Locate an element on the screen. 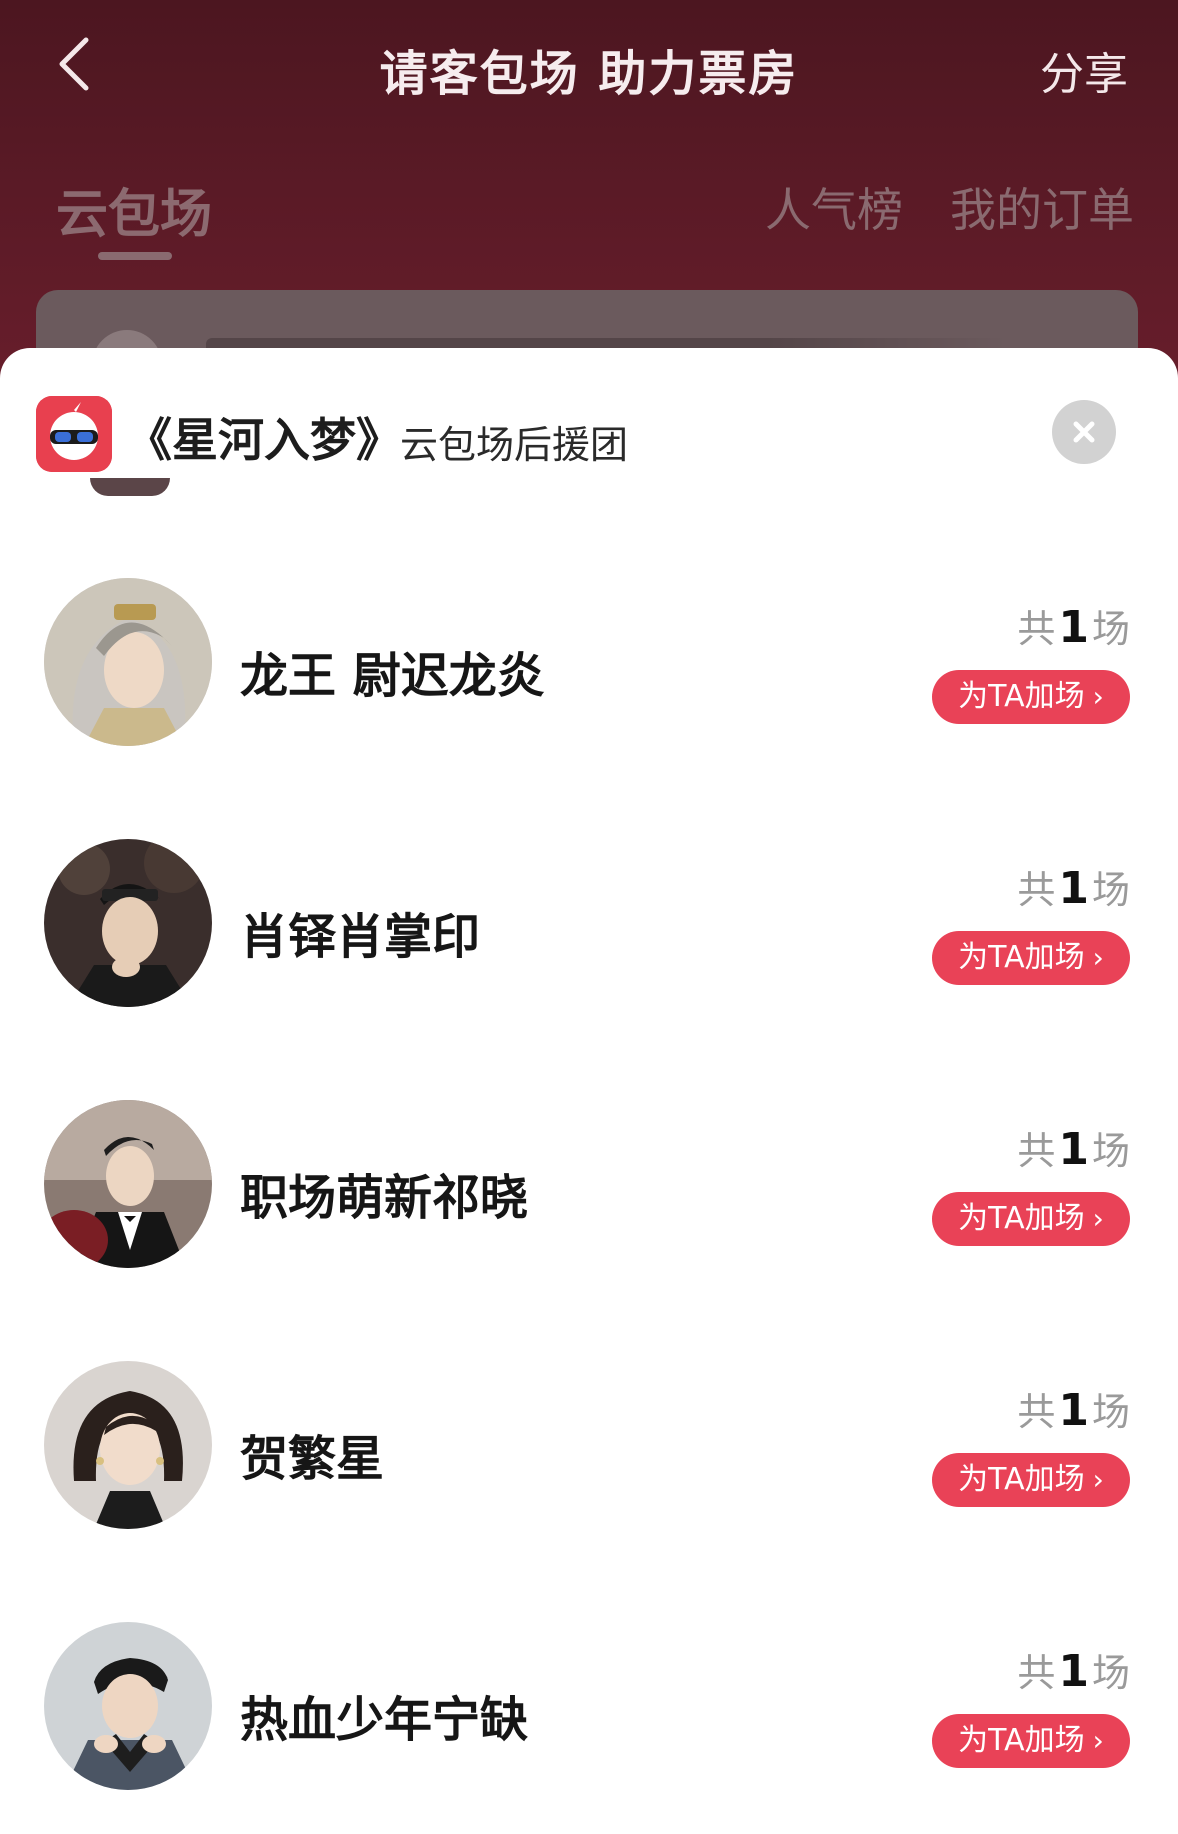 Image resolution: width=1178 pixels, height=1834 pixels. top-bar: 请客包场 助力票房 分享 is located at coordinates (589, 65).